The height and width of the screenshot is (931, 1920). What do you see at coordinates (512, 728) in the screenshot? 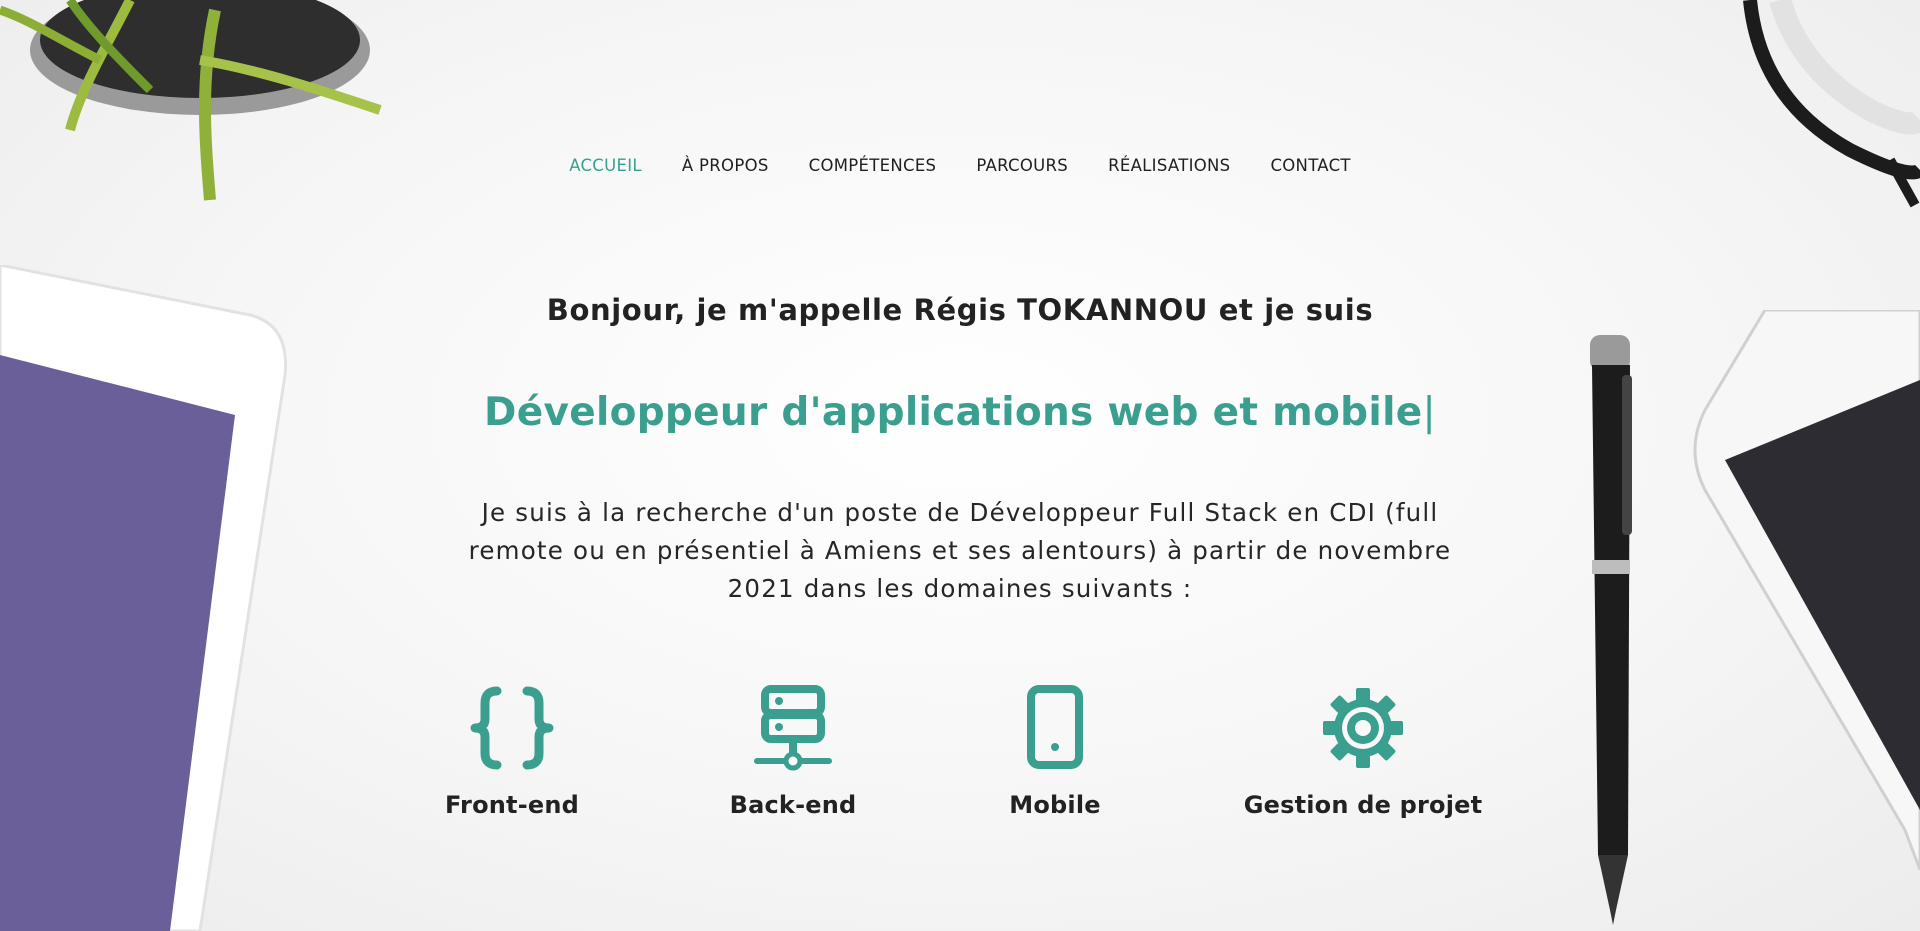
I see `code-braces-icon` at bounding box center [512, 728].